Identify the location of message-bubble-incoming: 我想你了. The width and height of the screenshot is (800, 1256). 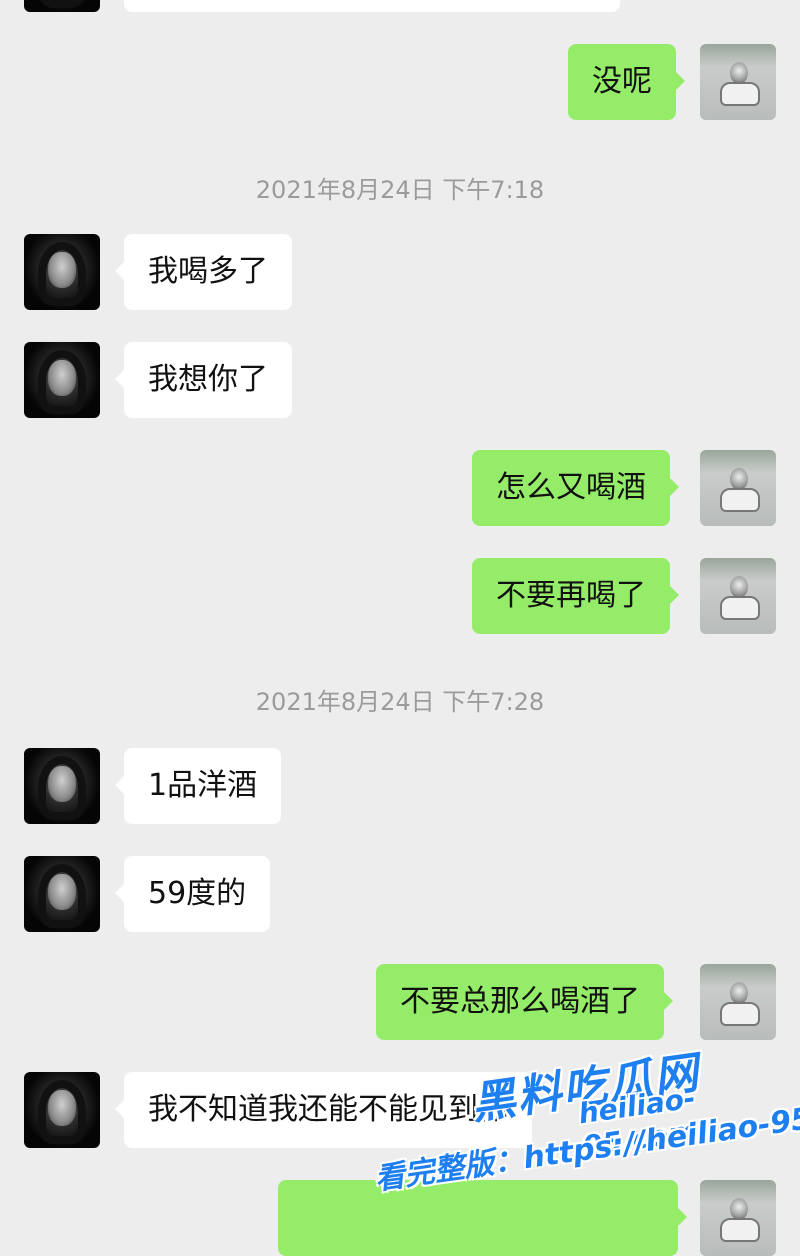
(203, 380).